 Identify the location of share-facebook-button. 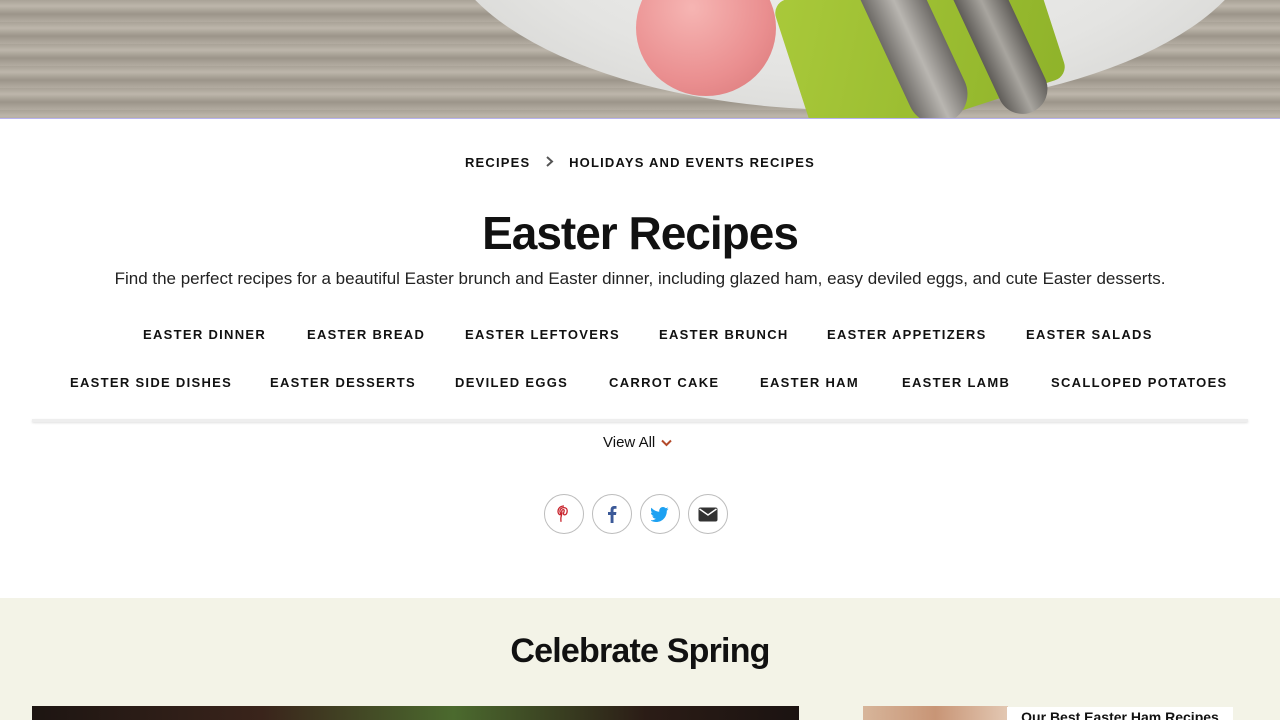
(612, 514).